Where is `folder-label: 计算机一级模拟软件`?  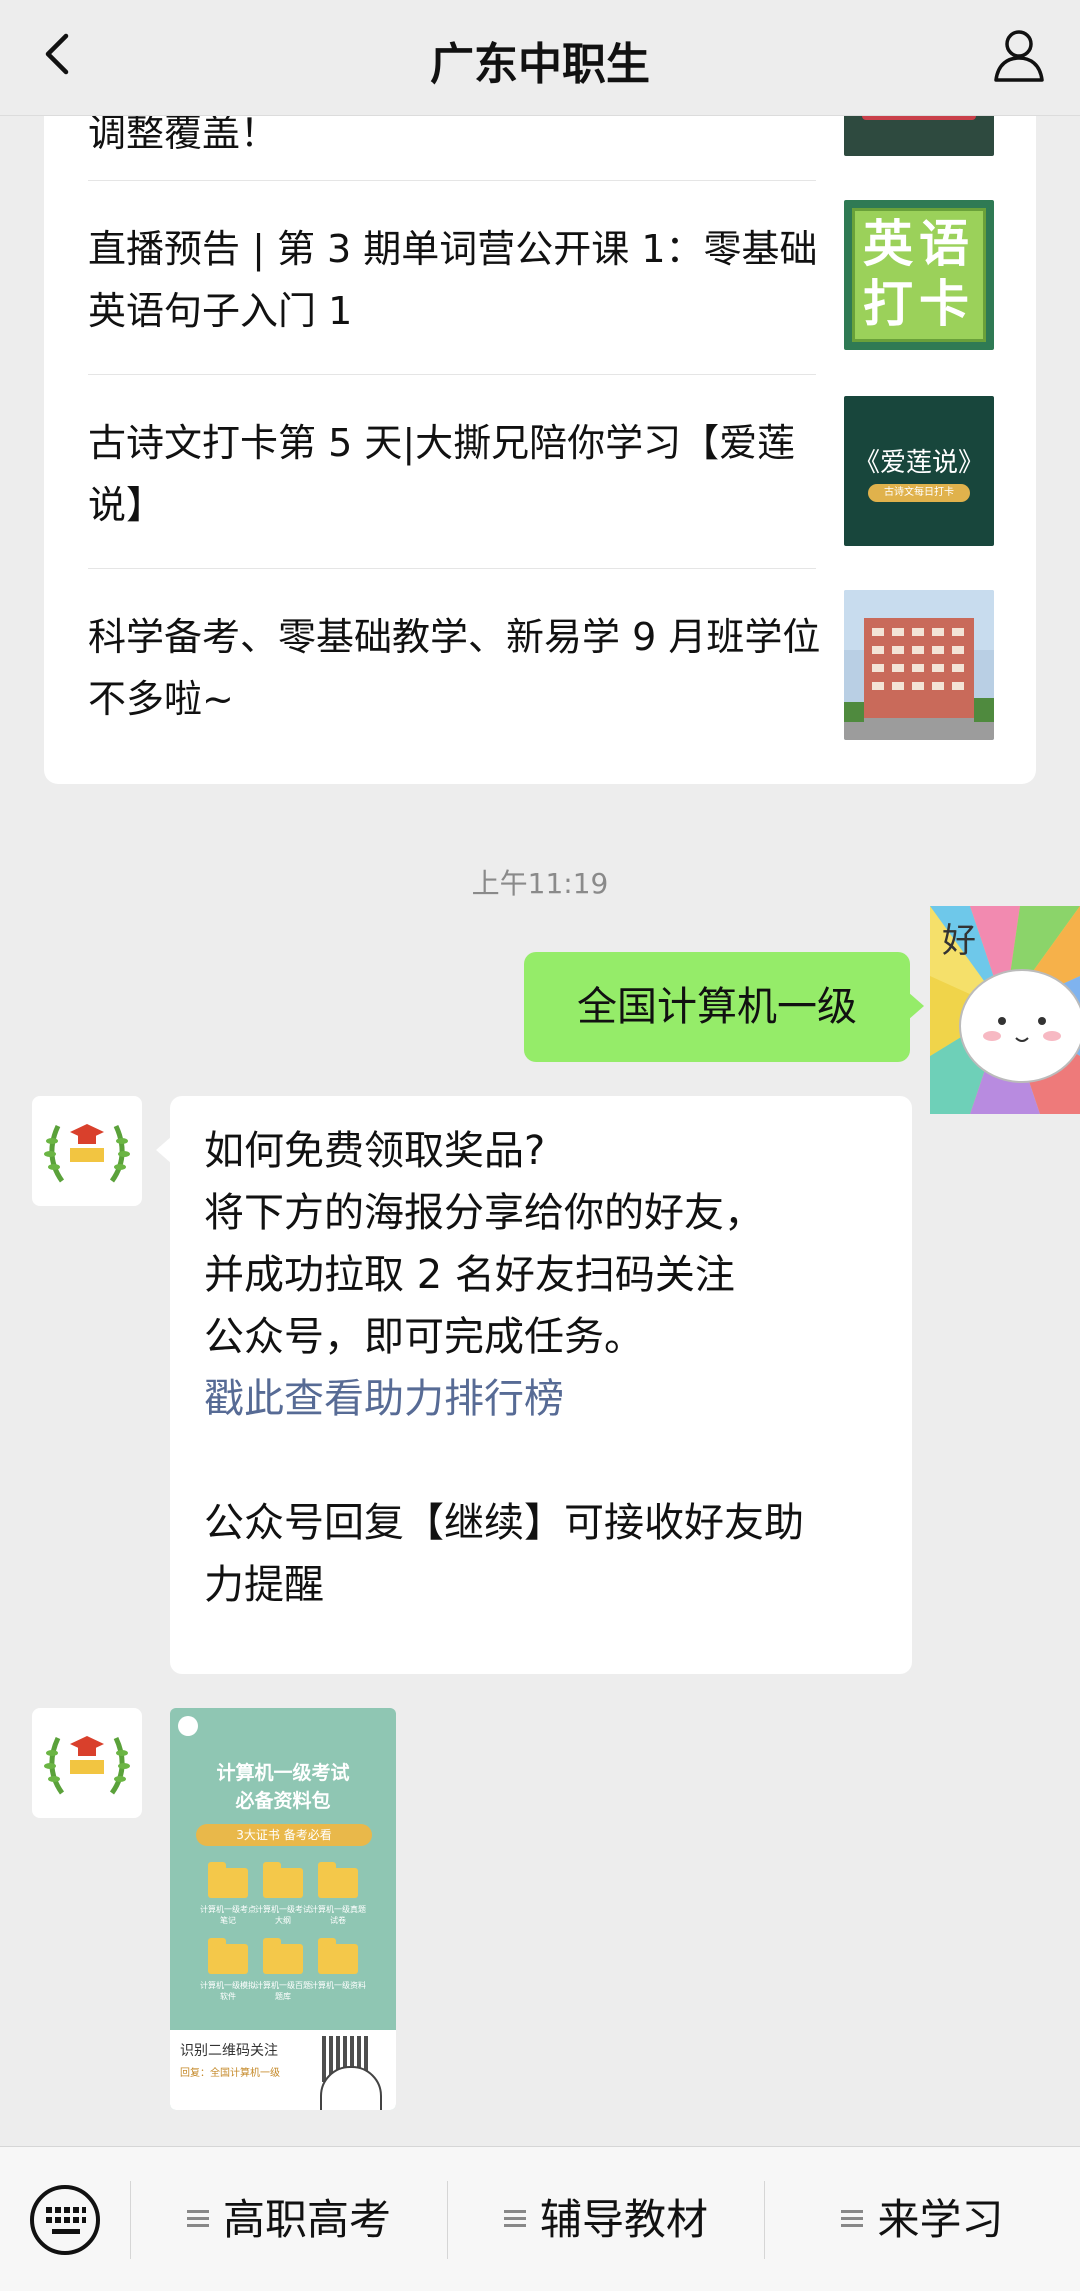 folder-label: 计算机一级模拟软件 is located at coordinates (228, 1991).